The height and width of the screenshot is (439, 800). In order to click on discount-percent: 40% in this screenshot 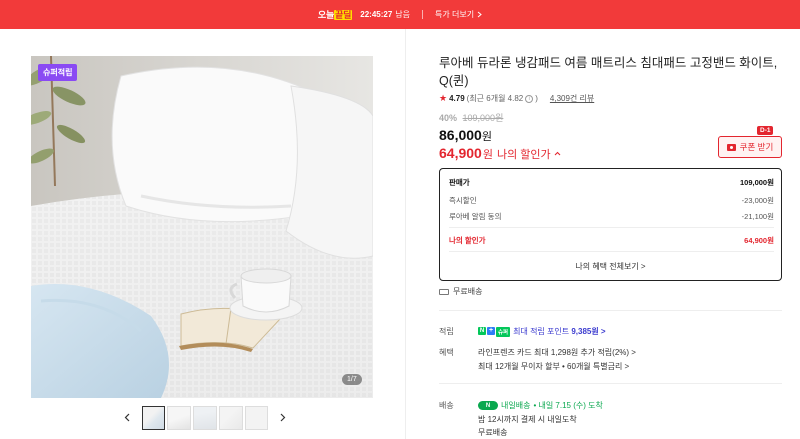, I will do `click(448, 118)`.